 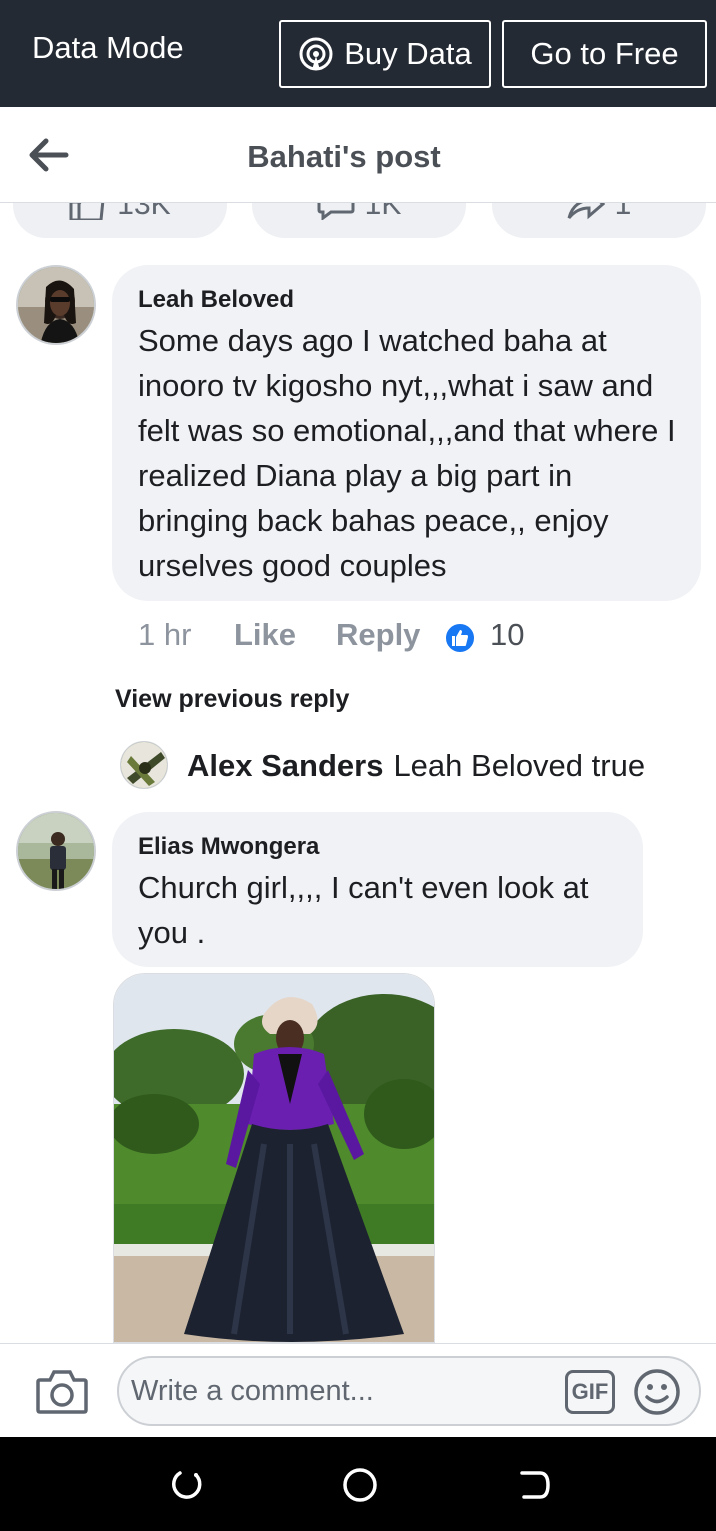 I want to click on reaction-count: 10, so click(x=507, y=635).